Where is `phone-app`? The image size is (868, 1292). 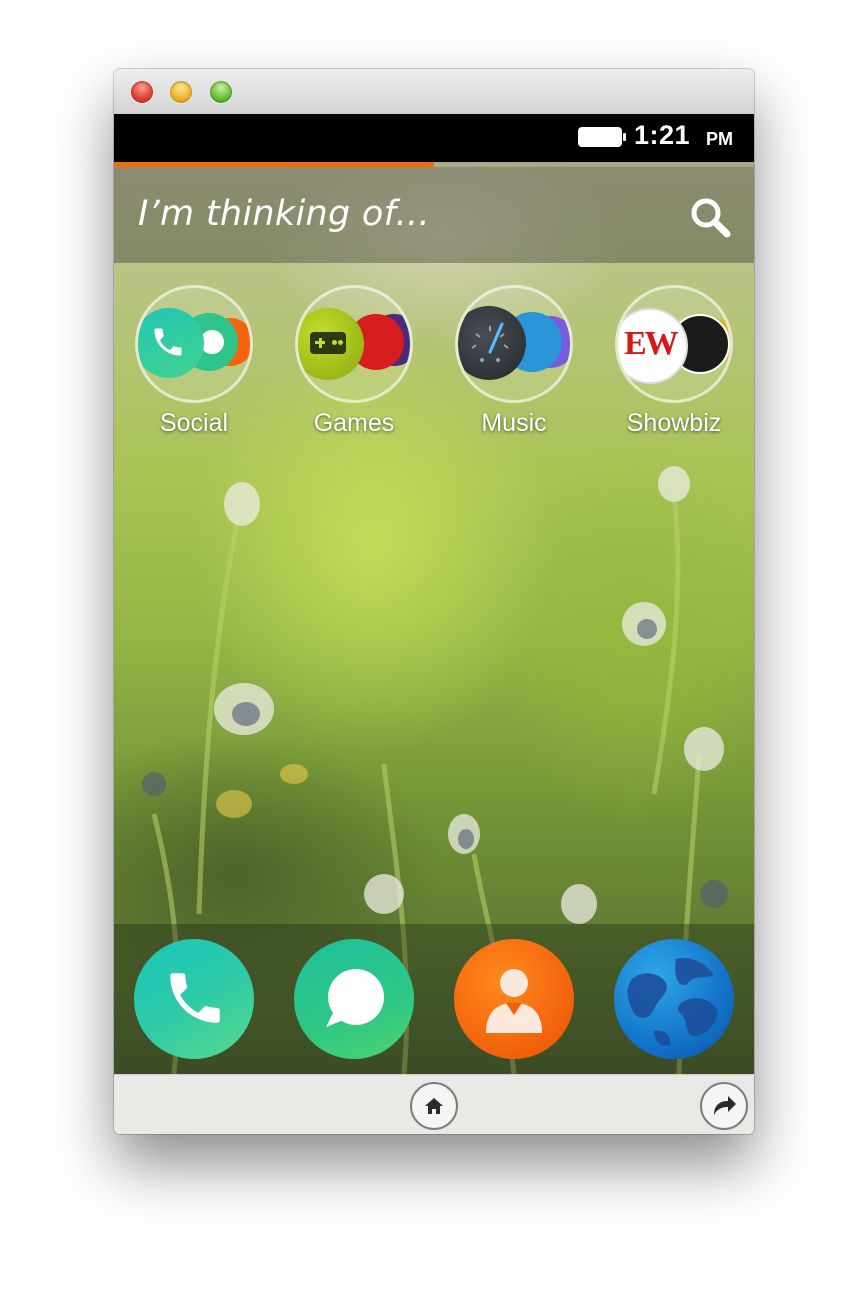 phone-app is located at coordinates (194, 999).